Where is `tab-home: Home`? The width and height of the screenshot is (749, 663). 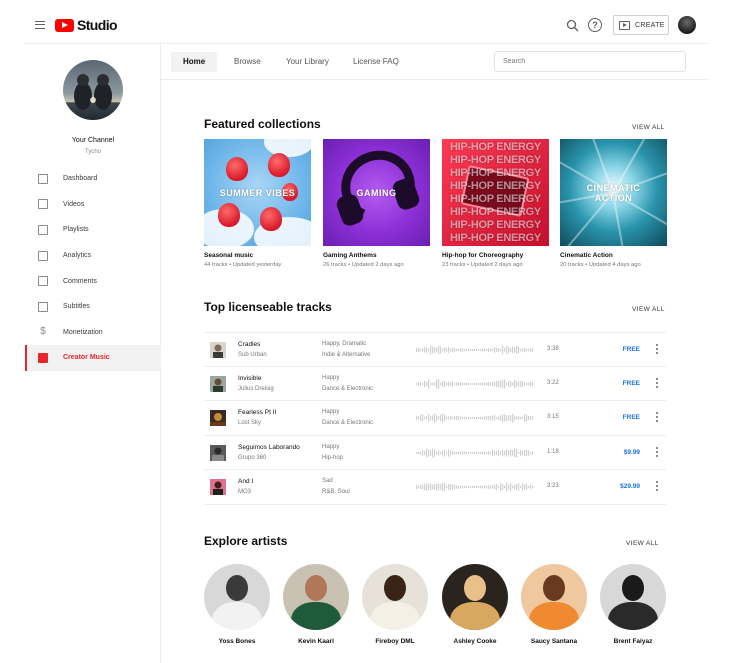 tab-home: Home is located at coordinates (194, 62).